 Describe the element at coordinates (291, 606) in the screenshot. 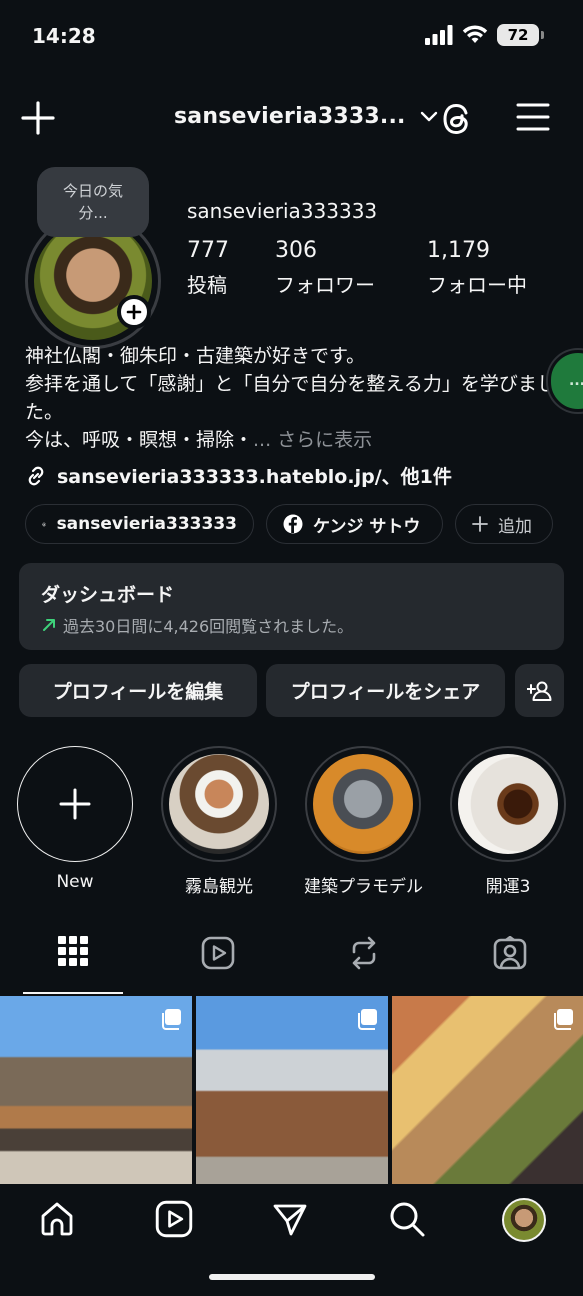

I see `professional-dashboard: ダッシュボード 過去30日間に4,426回閲覧されました。` at that location.